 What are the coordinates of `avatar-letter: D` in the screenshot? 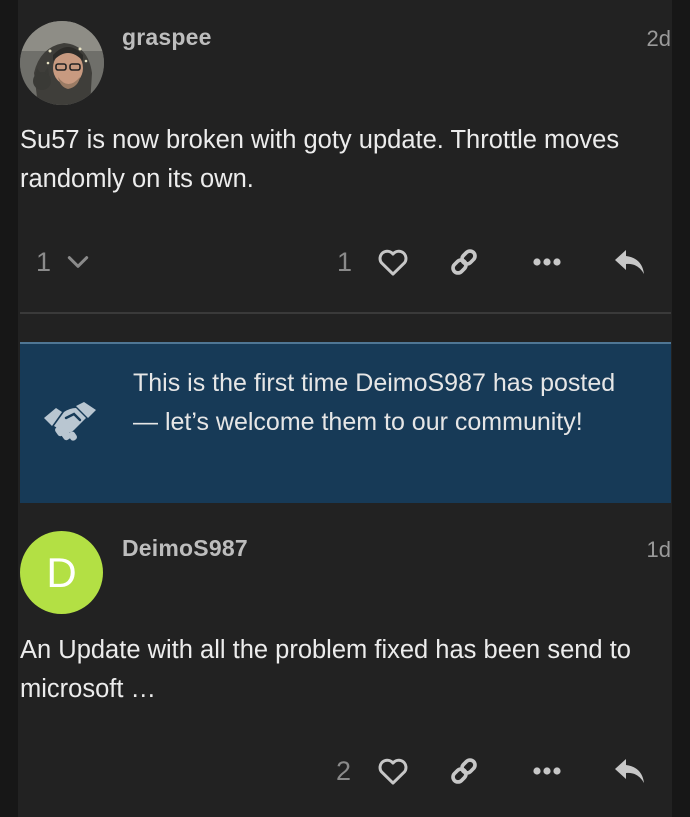 It's located at (61, 572).